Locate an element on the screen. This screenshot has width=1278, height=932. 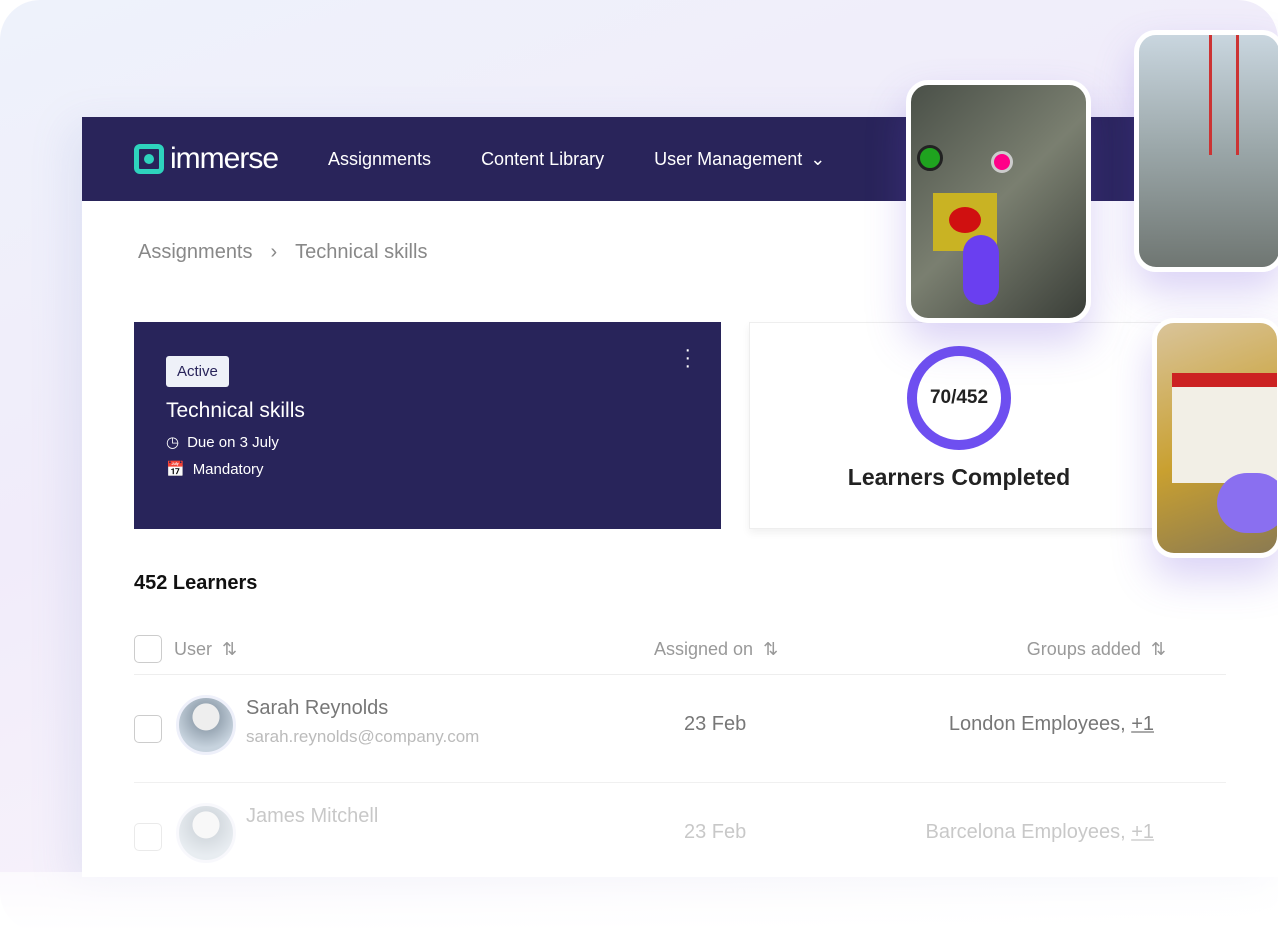
column-user: User ⇅ is located at coordinates (205, 649).